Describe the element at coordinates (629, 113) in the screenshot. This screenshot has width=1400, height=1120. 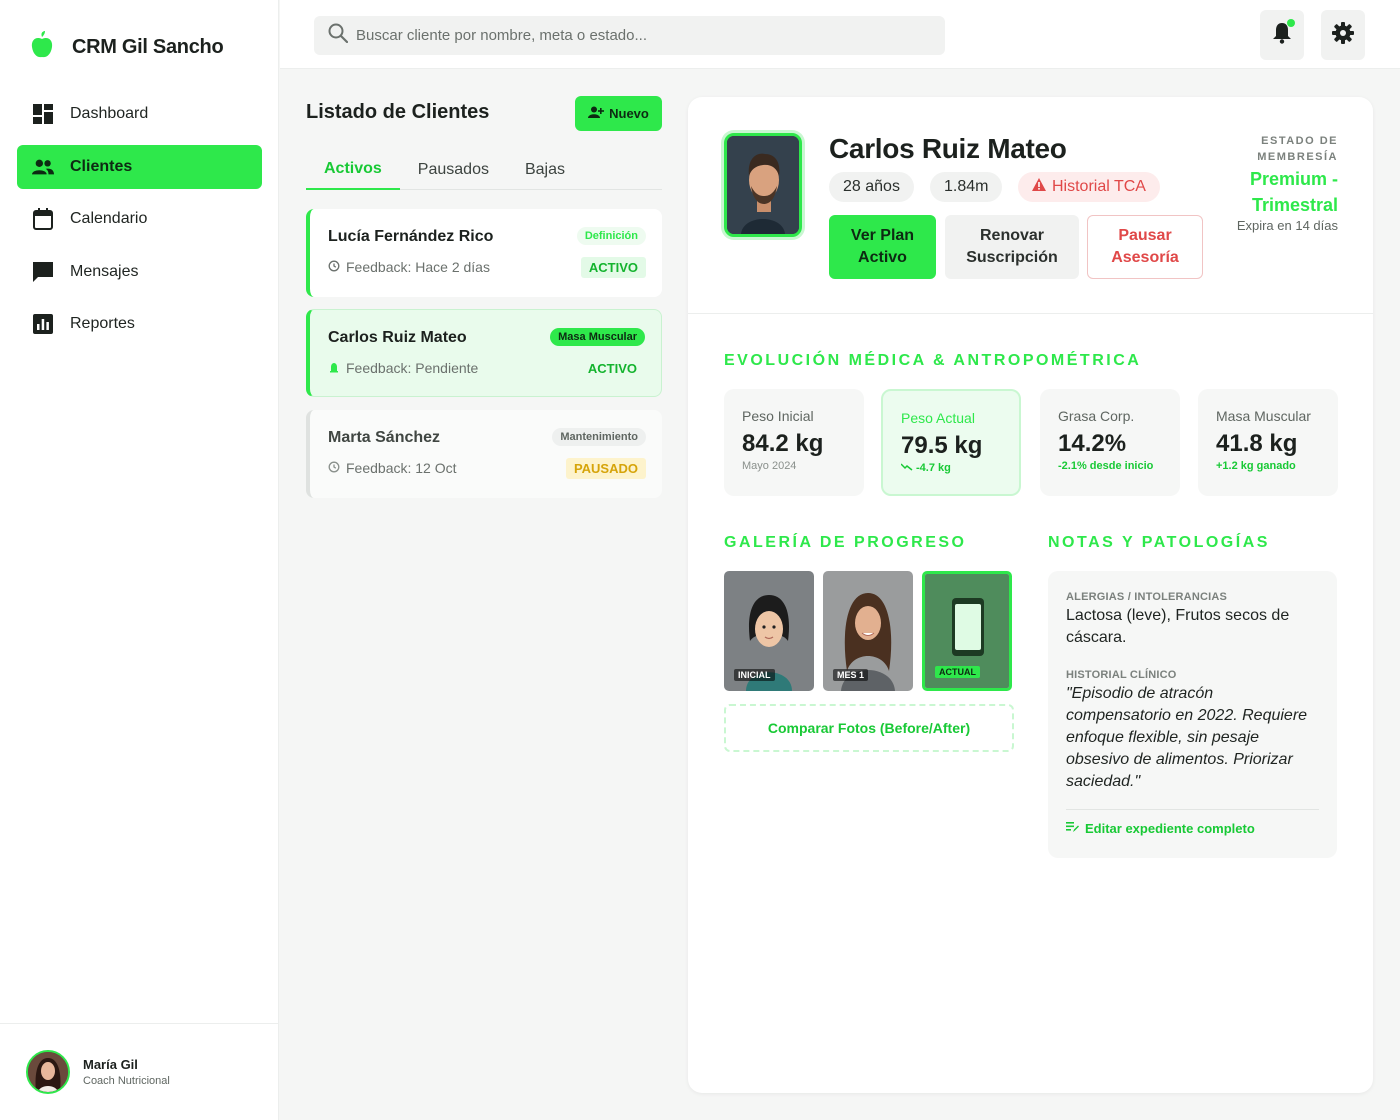
I see `new-client-label: Nuevo` at that location.